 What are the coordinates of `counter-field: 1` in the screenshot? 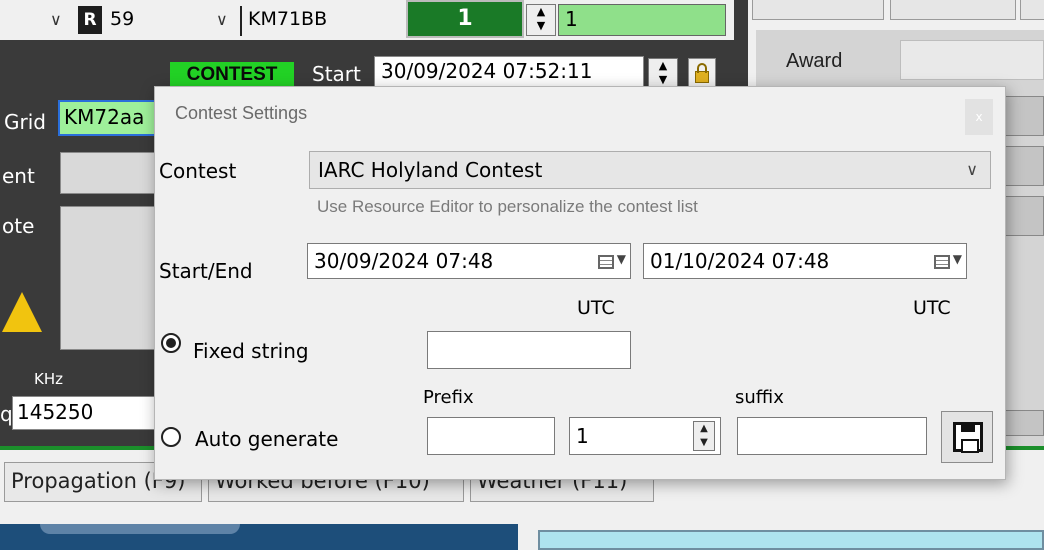 It's located at (642, 20).